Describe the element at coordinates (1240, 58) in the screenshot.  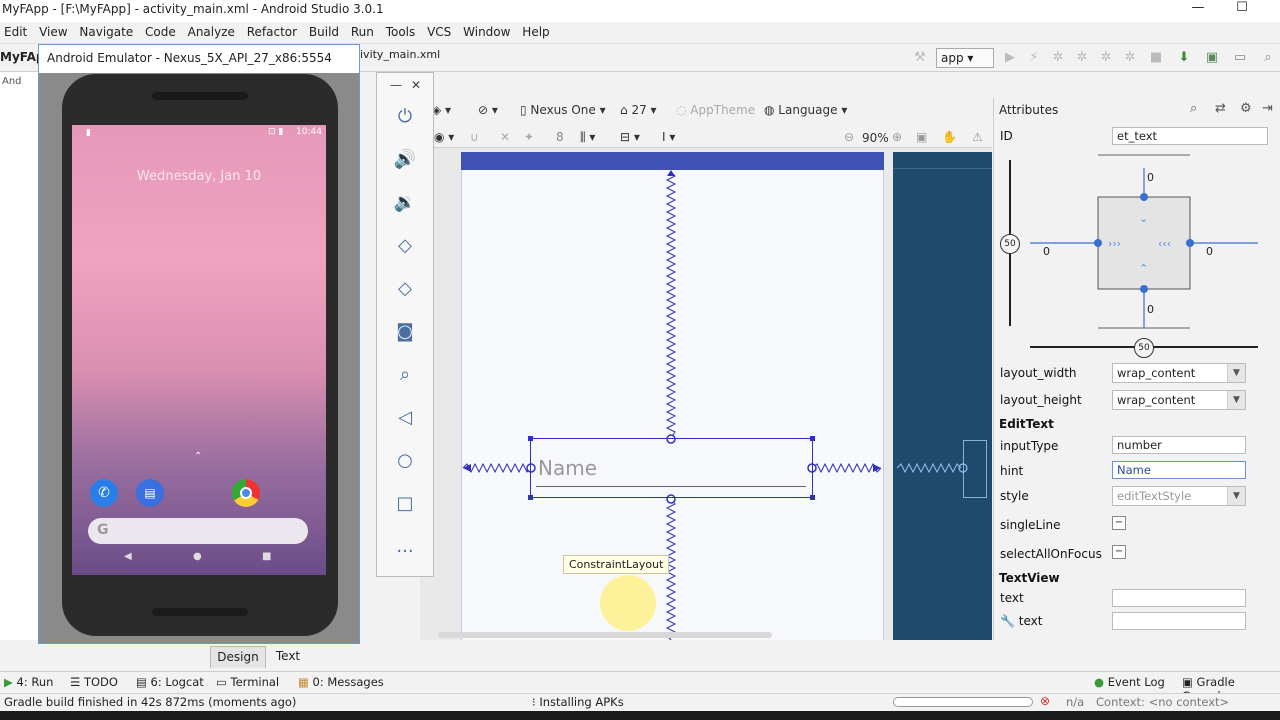
I see `sdk-manager-icon: ▭` at that location.